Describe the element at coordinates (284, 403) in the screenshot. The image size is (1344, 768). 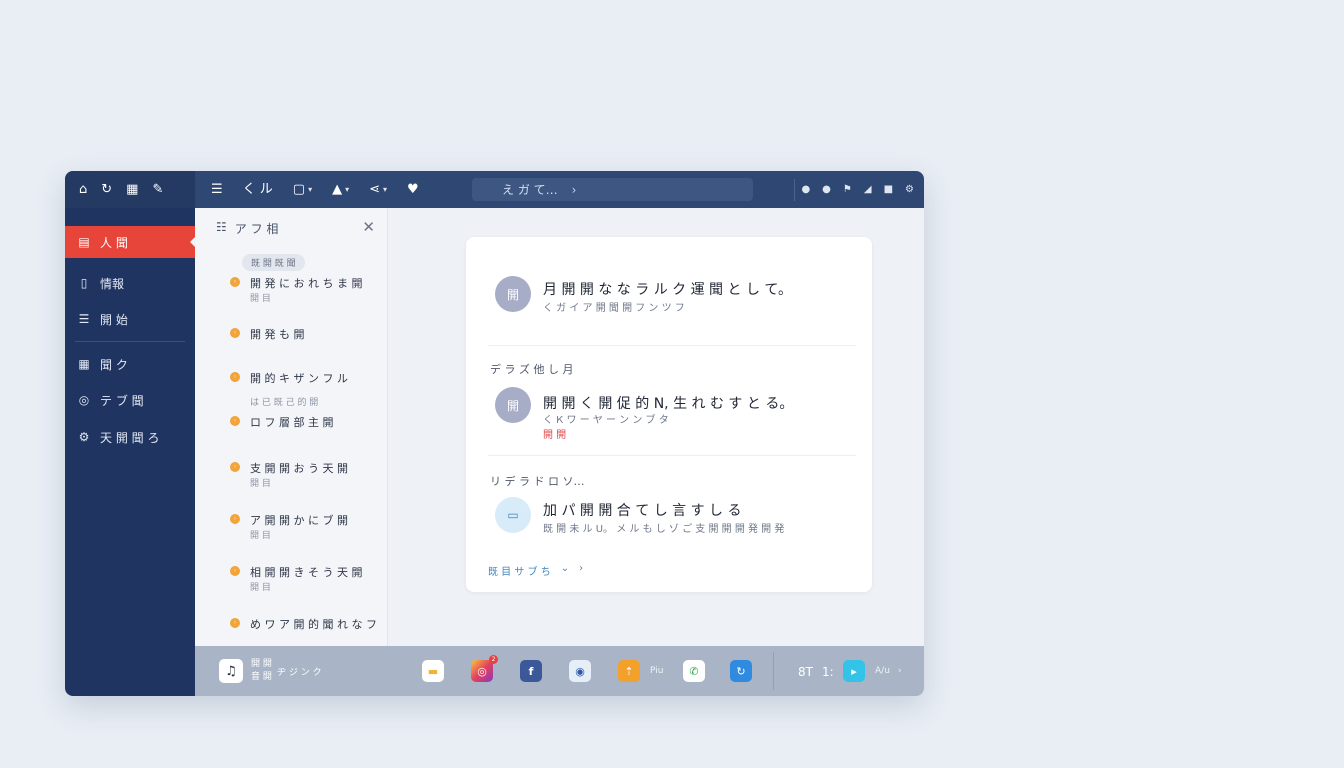
I see `list-group-label: は 已 既 己 的 開` at that location.